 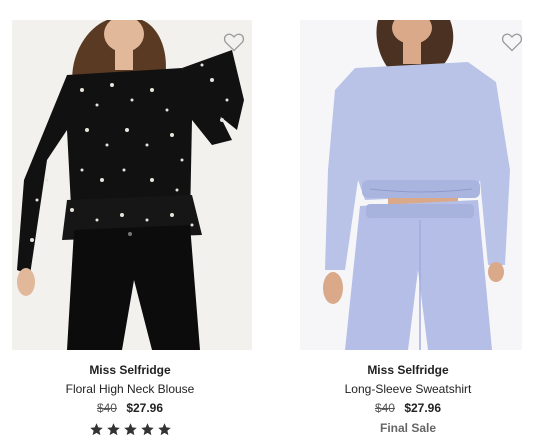 I want to click on button-shape, so click(x=130, y=234).